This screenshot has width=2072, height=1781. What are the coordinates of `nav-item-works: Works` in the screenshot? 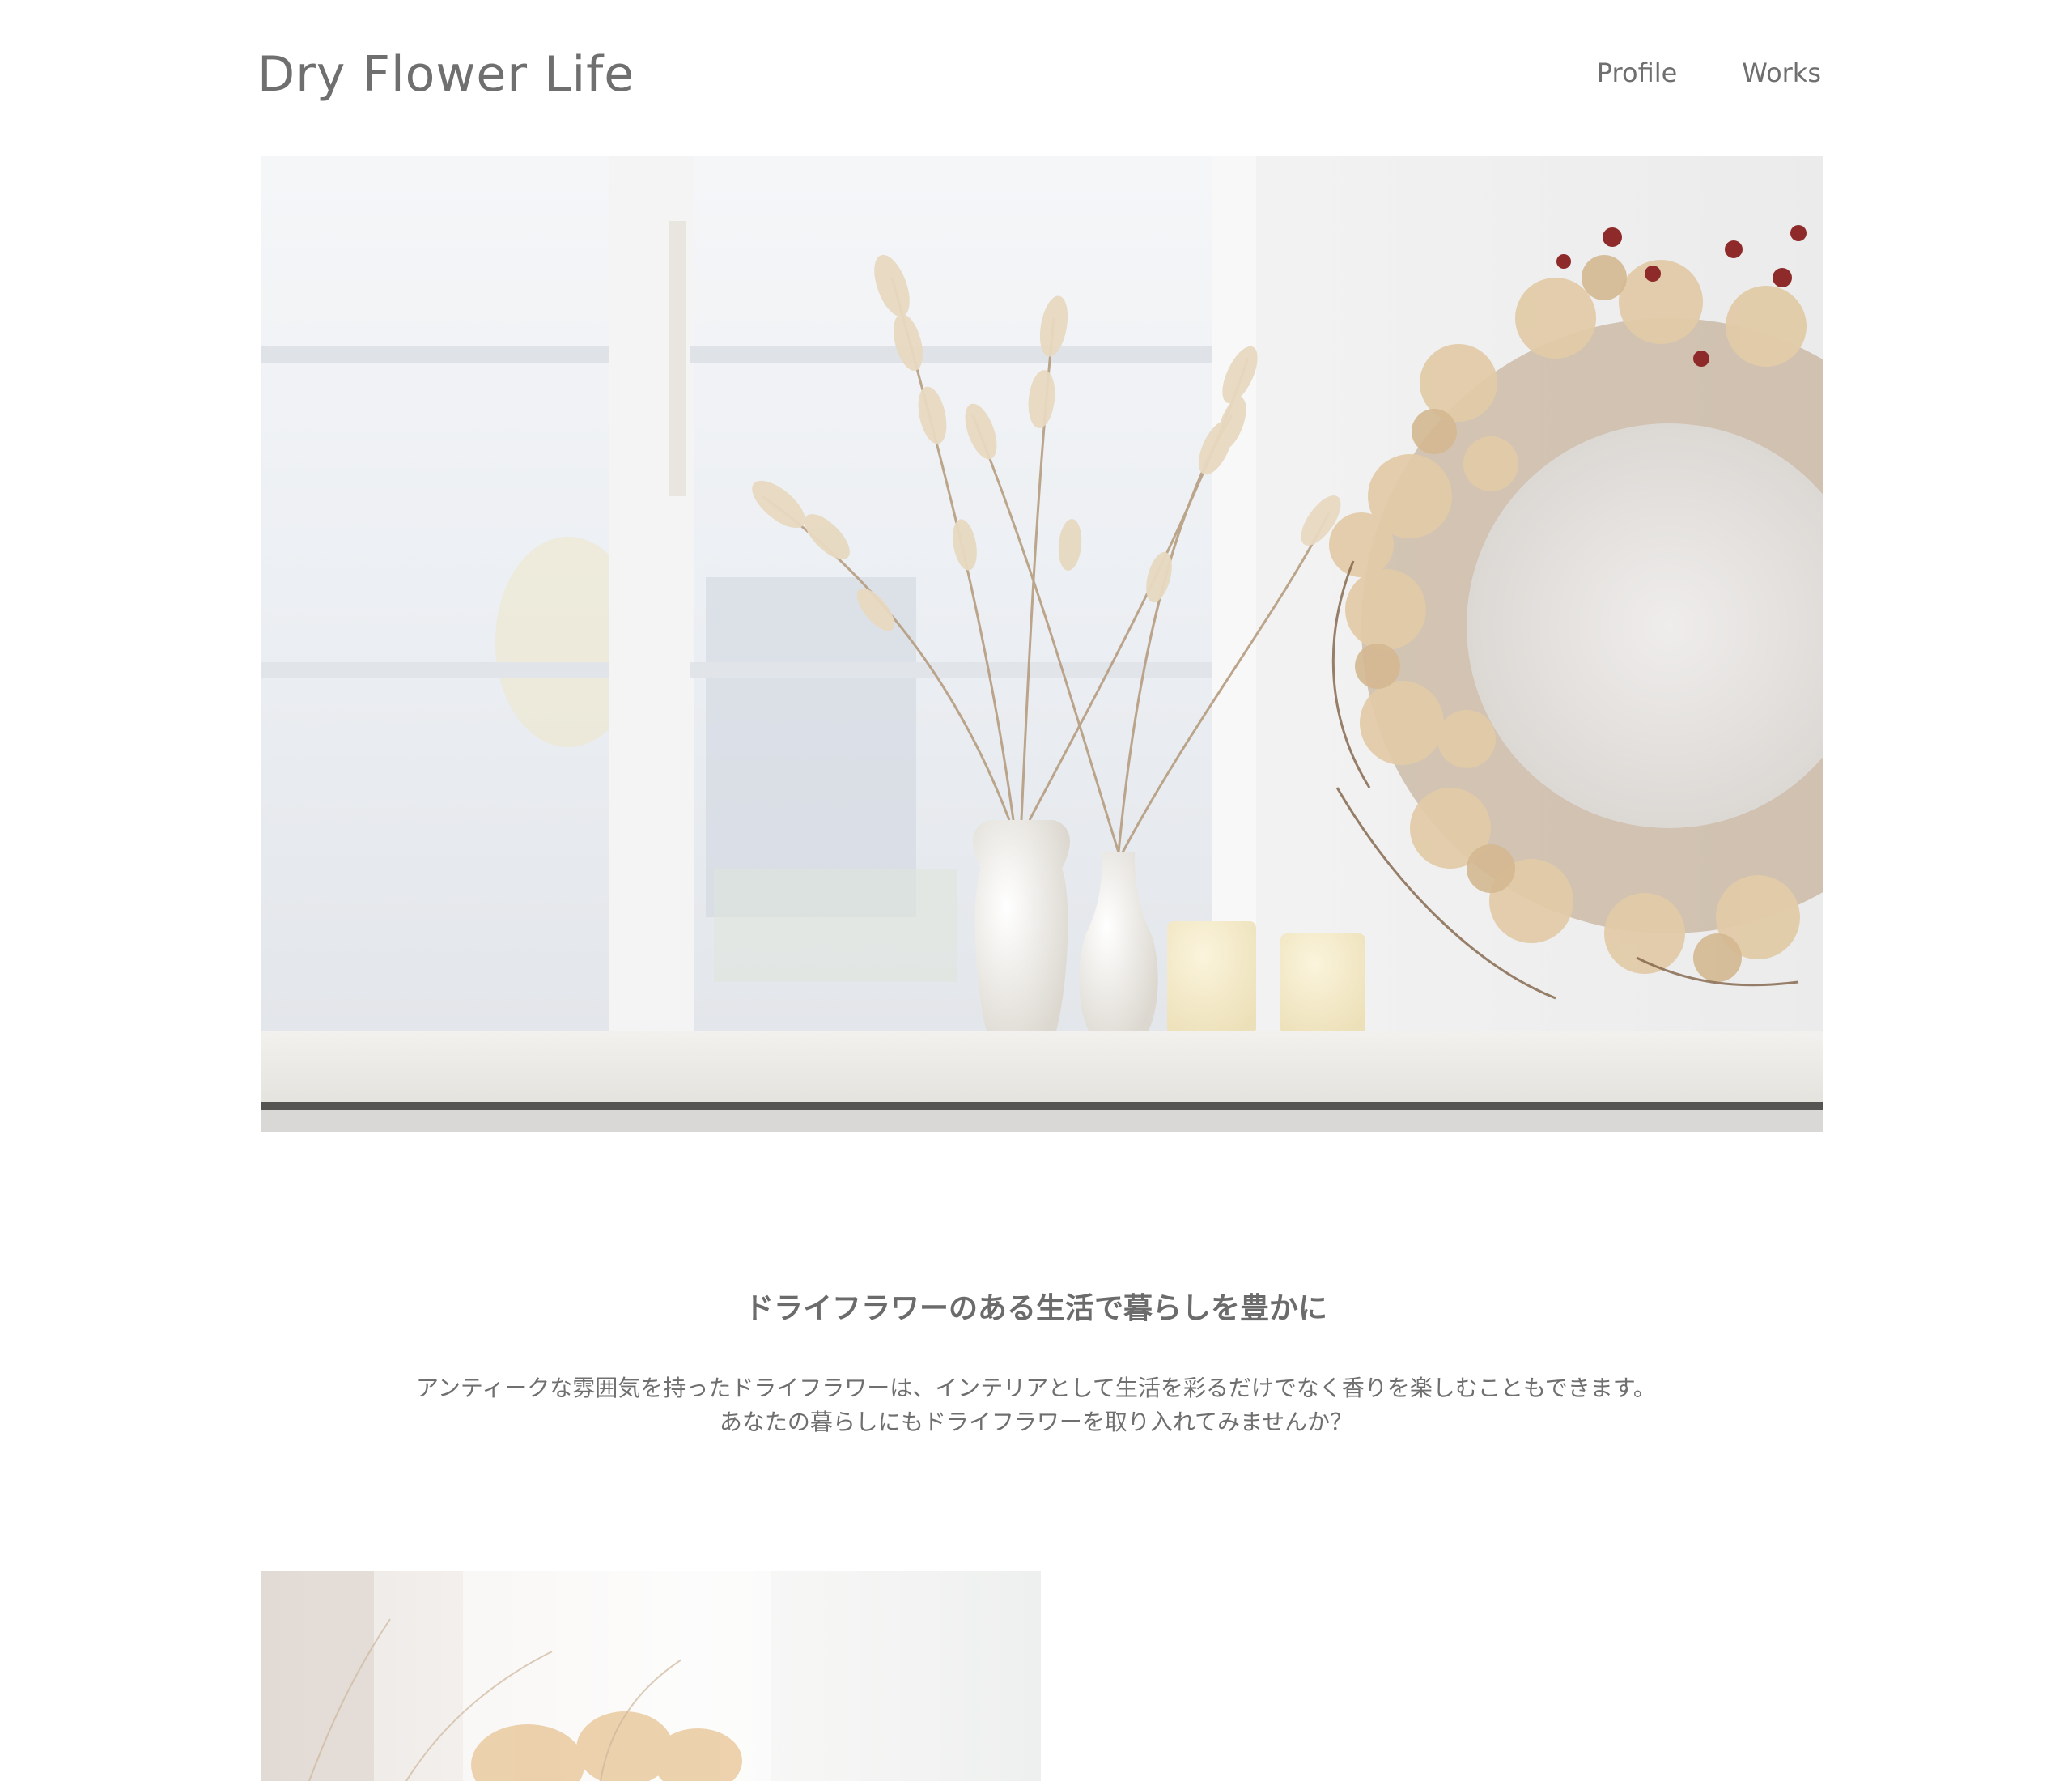 It's located at (1781, 73).